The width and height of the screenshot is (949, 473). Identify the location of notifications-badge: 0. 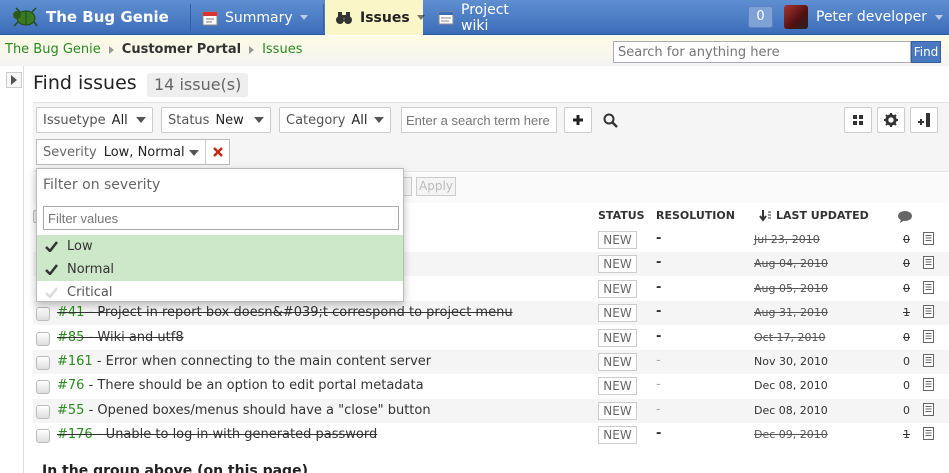
(760, 17).